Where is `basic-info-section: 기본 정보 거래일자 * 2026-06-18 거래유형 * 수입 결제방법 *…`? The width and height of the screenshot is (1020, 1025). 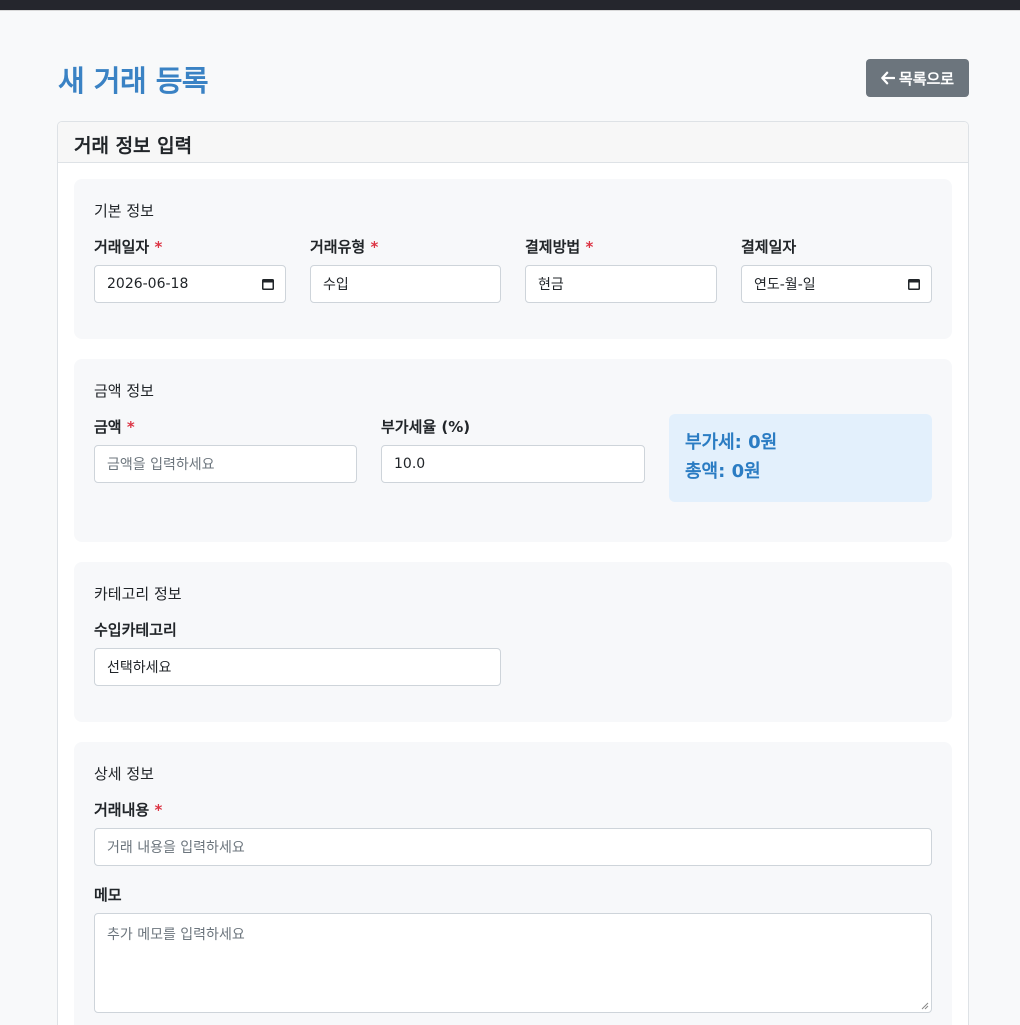 basic-info-section: 기본 정보 거래일자 * 2026-06-18 거래유형 * 수입 결제방법 *… is located at coordinates (513, 259).